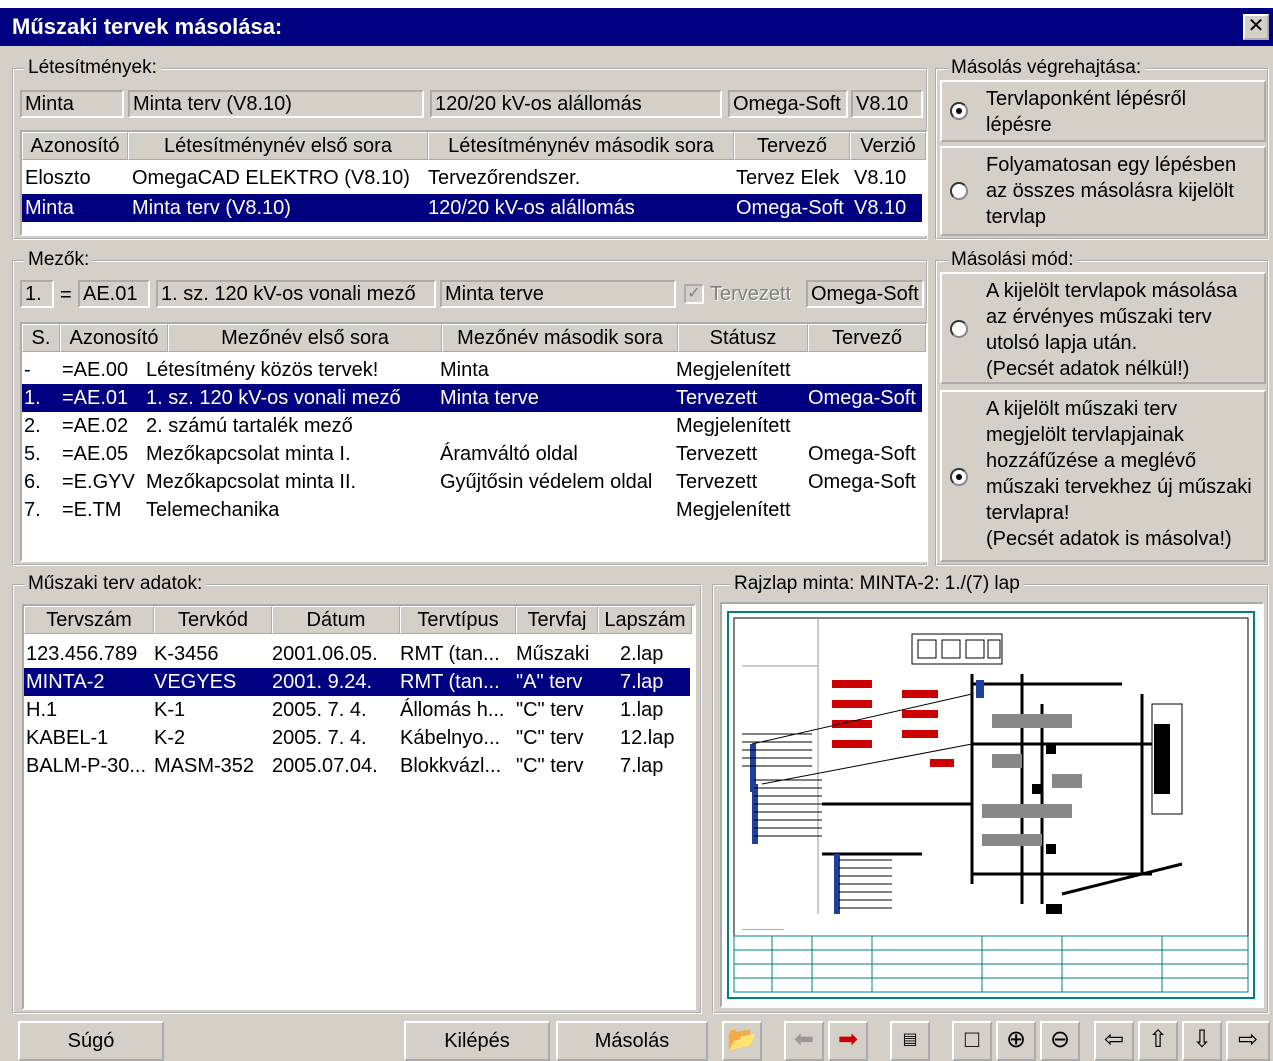  I want to click on col-lapszam: Lapszám, so click(645, 620).